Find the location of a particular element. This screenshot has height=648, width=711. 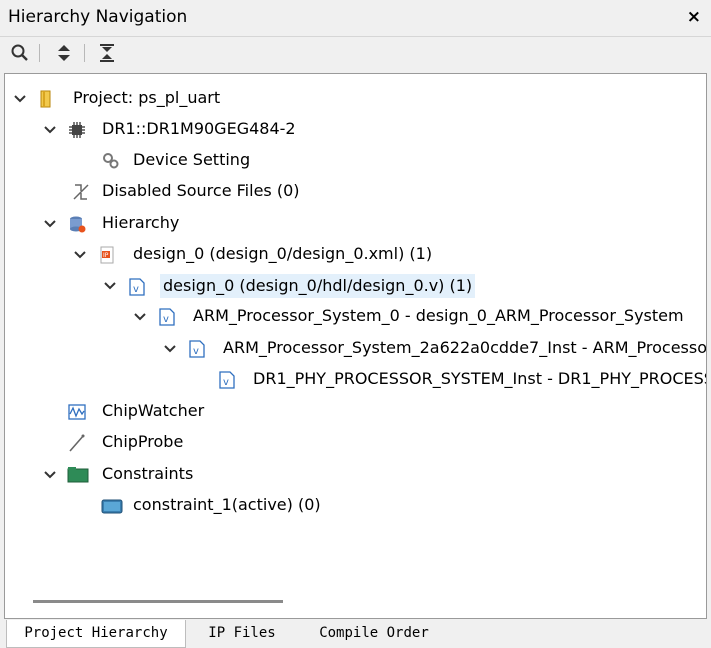

collapse-all-icon is located at coordinates (107, 53).